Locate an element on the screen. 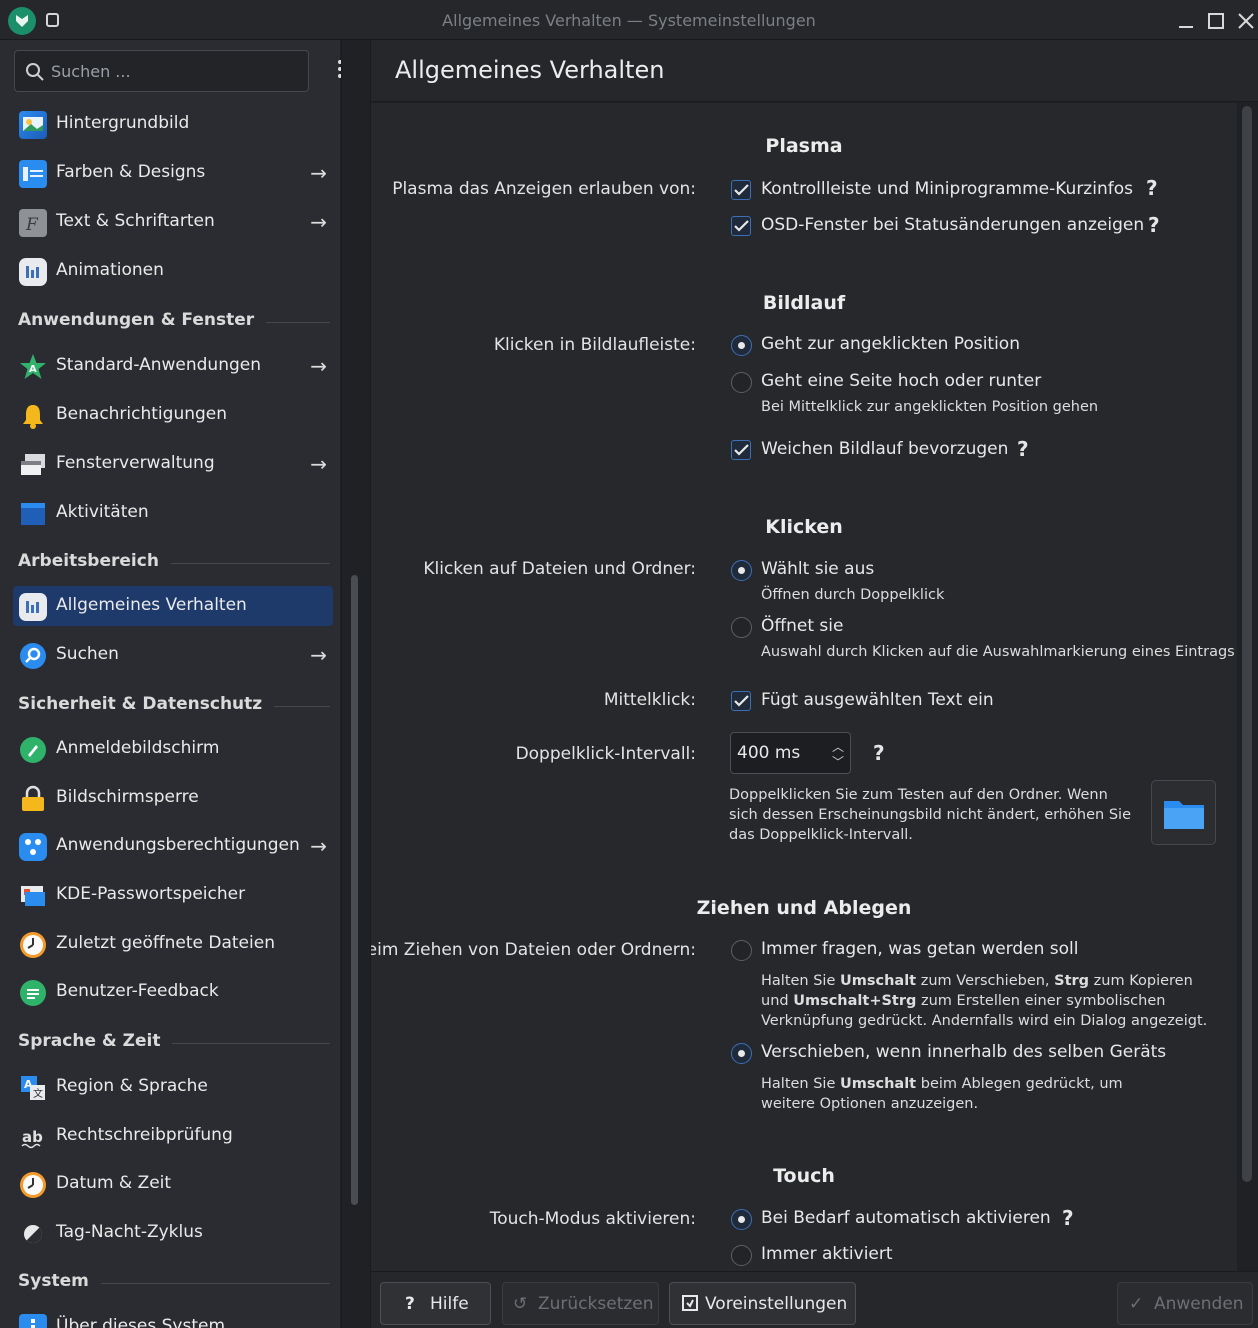 This screenshot has height=1328, width=1258. sidebar-item-aktivitaeten: Aktivitäten is located at coordinates (173, 513).